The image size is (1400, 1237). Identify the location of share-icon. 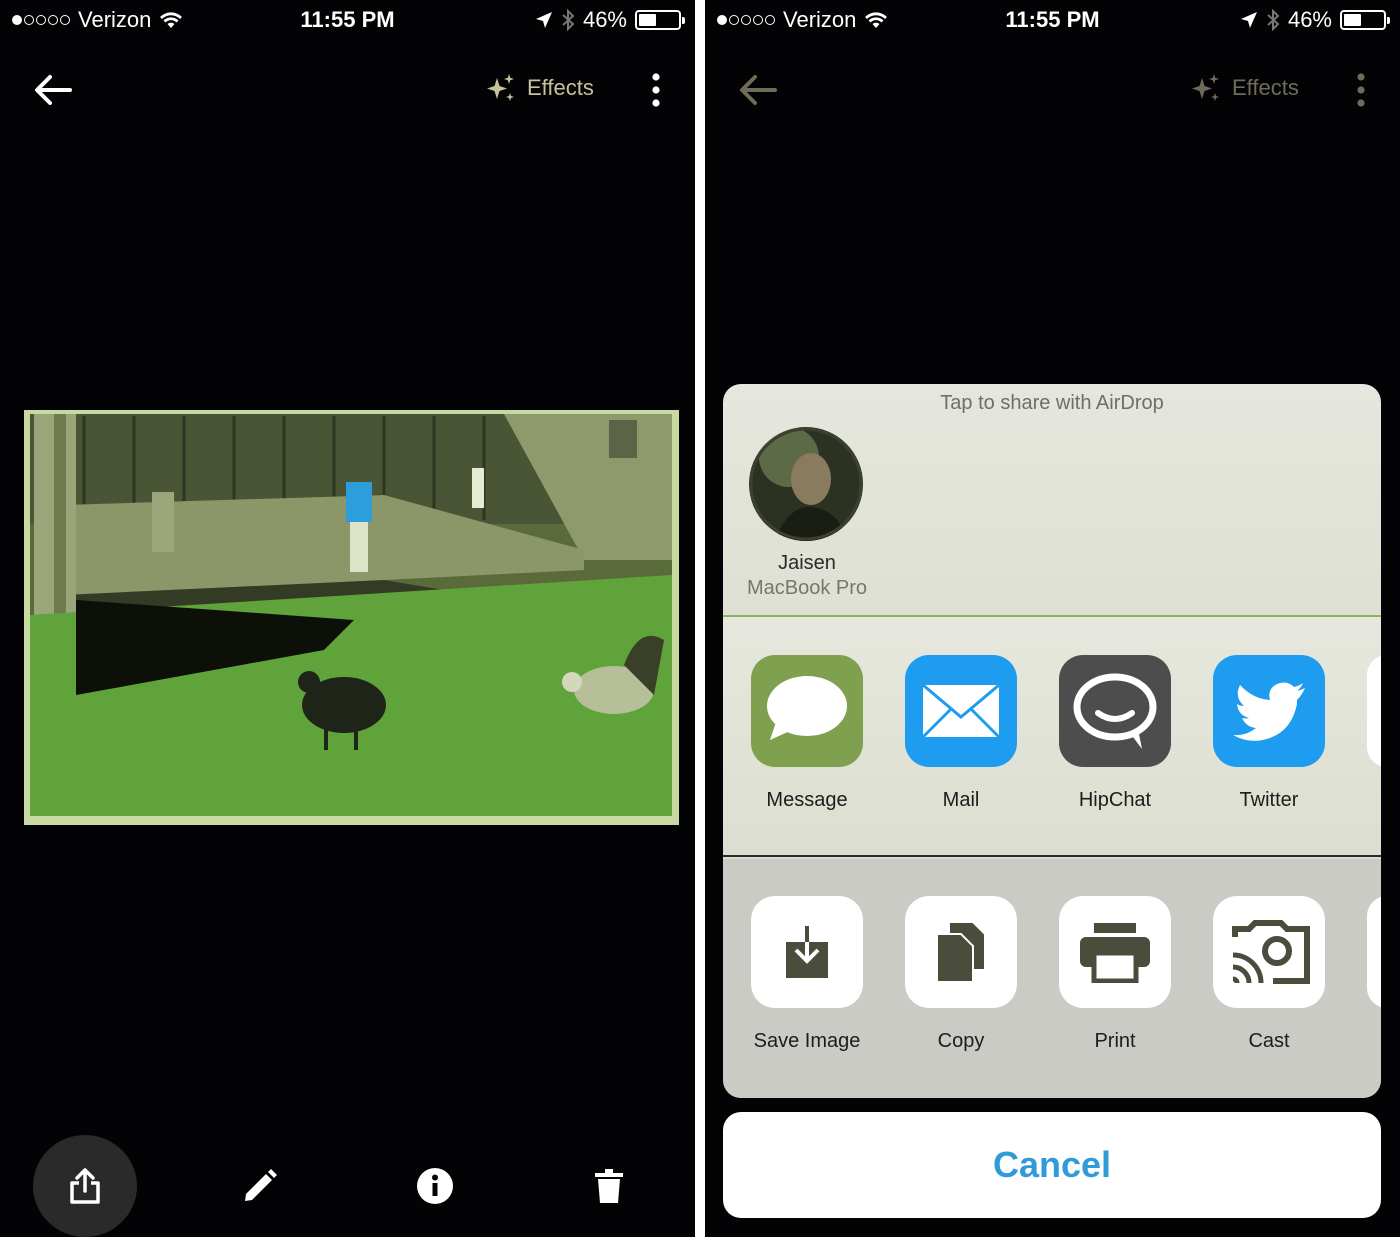
(85, 1186).